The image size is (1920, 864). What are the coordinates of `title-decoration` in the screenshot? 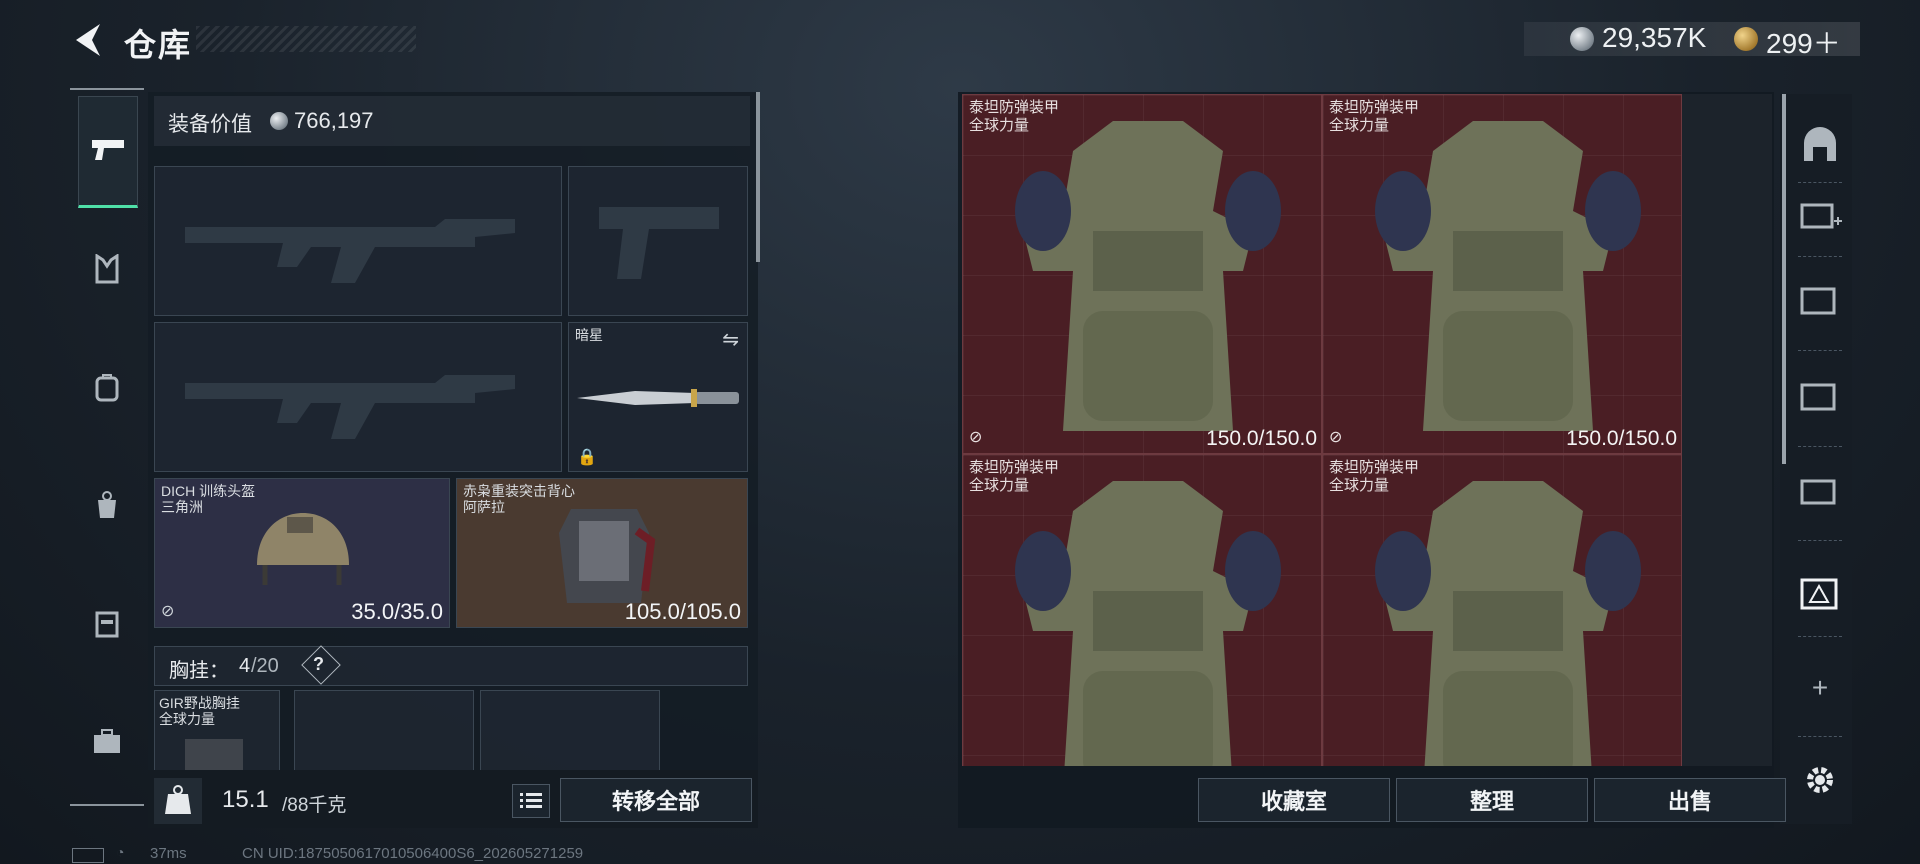 It's located at (306, 39).